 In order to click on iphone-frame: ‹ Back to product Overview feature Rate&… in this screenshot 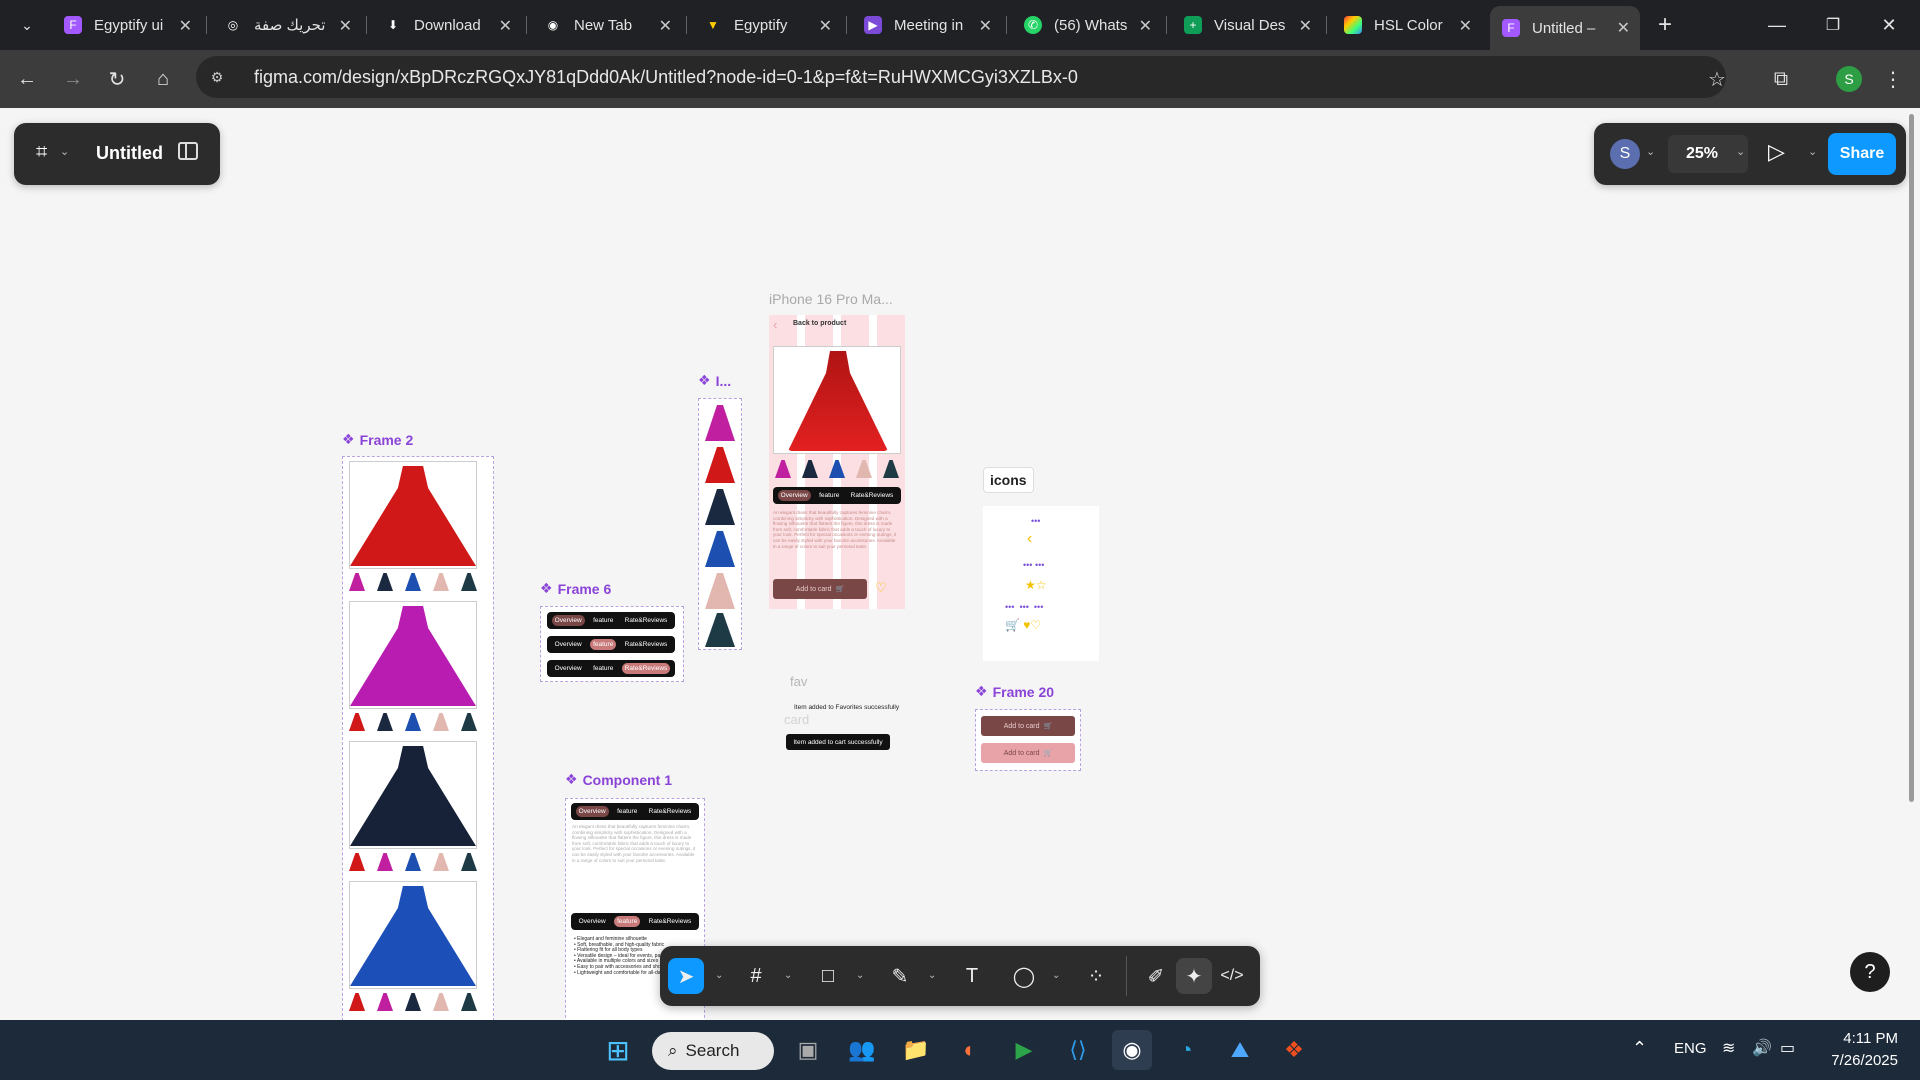, I will do `click(837, 462)`.